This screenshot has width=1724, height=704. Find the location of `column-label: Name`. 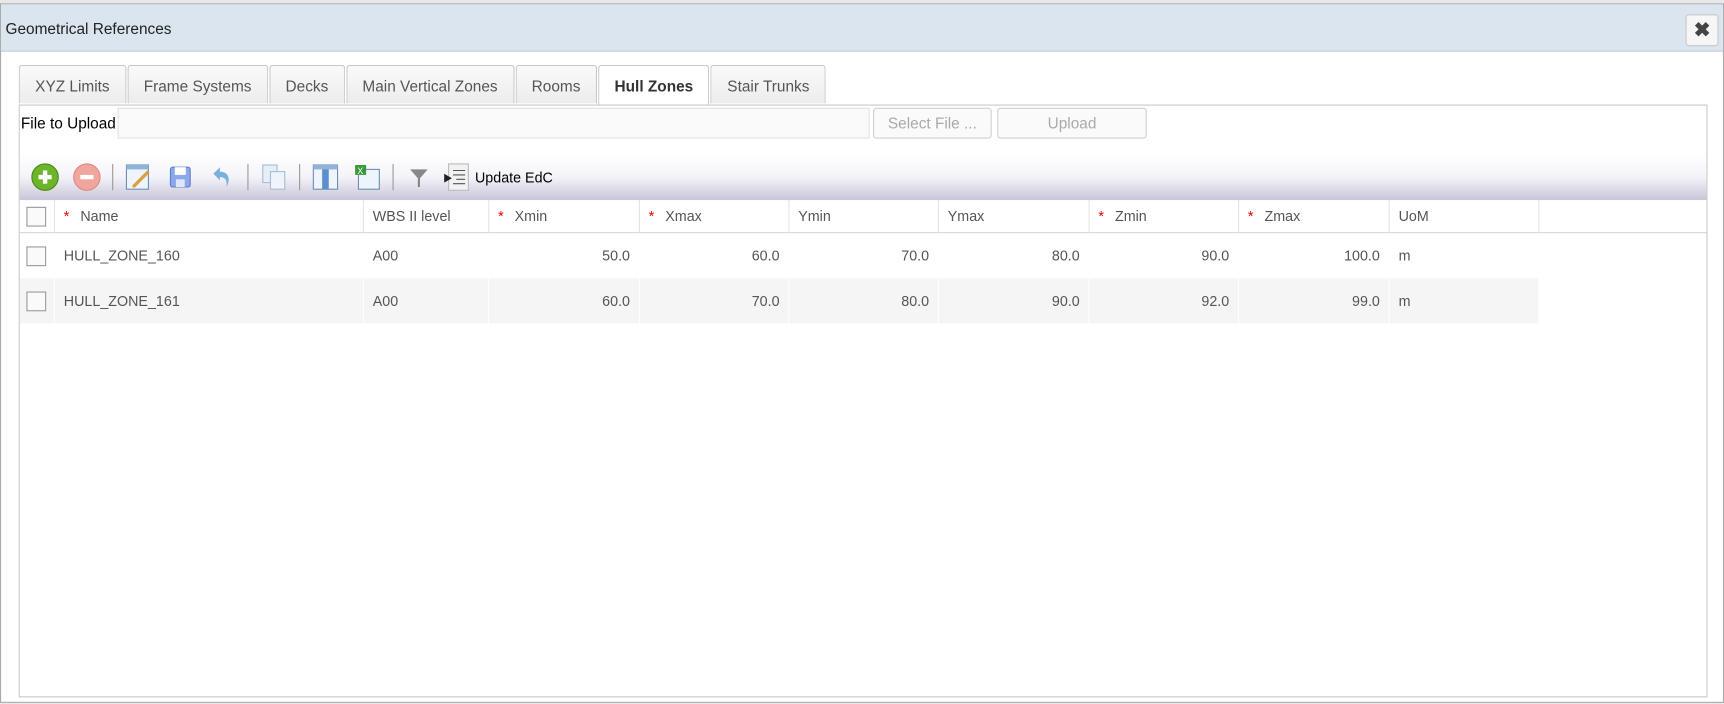

column-label: Name is located at coordinates (99, 216).